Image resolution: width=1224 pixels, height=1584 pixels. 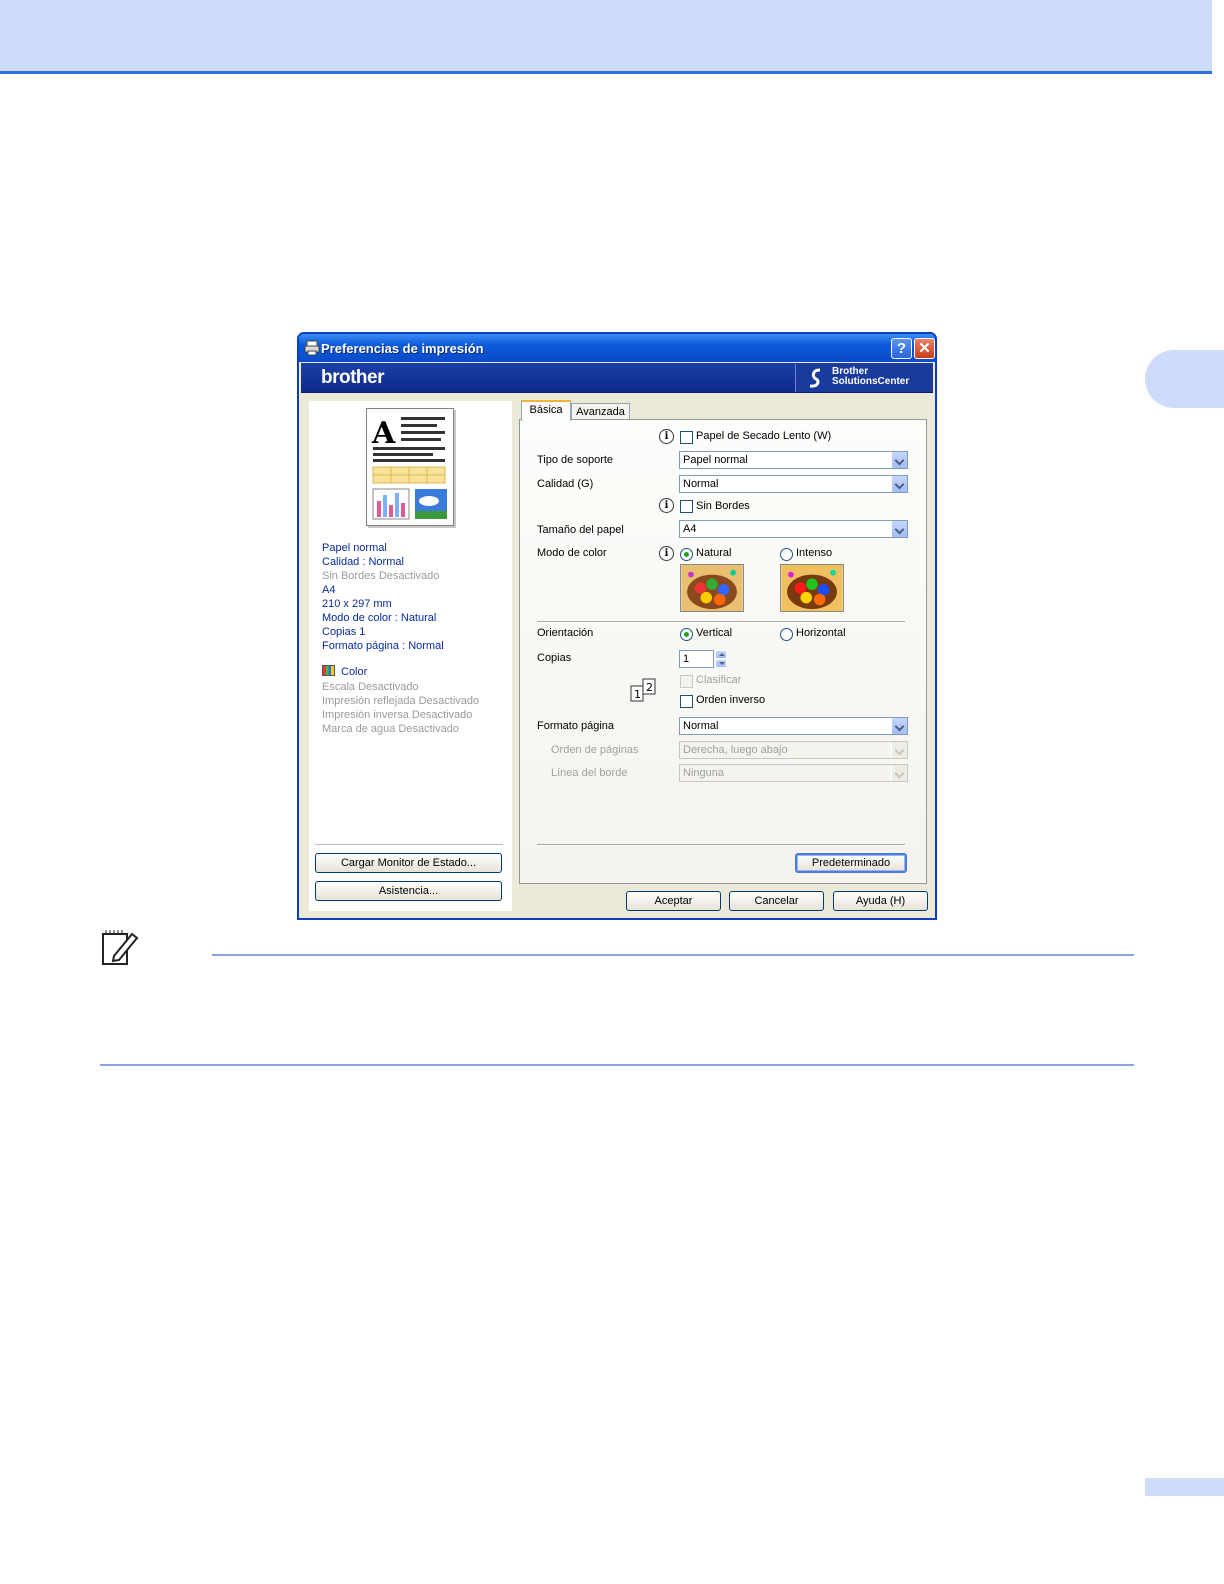 What do you see at coordinates (353, 377) in the screenshot?
I see `brother-logo: brother` at bounding box center [353, 377].